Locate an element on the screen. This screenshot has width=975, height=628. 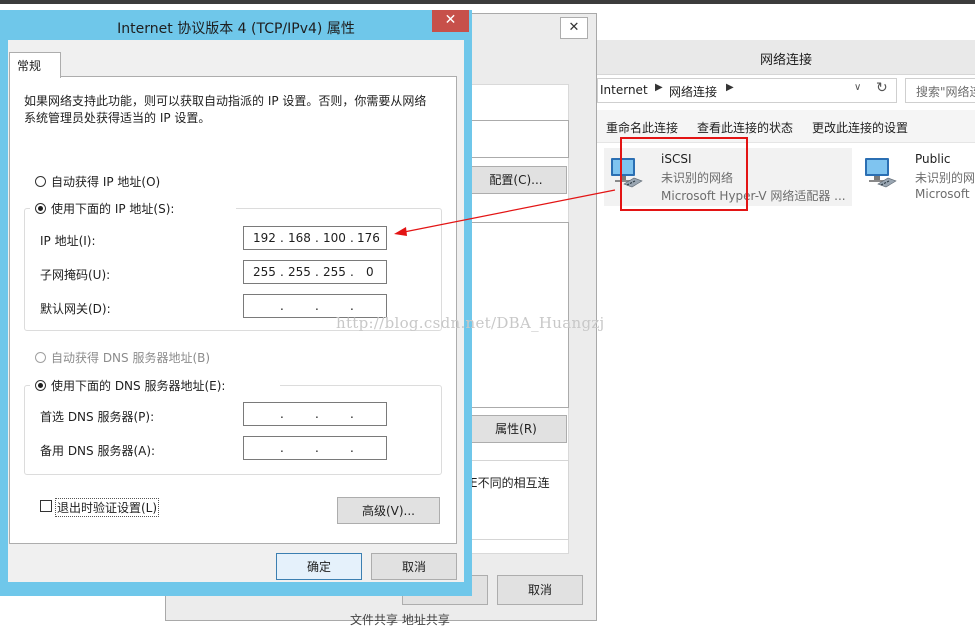
manual-dns-label: 使用下面的 DNS 服务器地址(E): is located at coordinates (138, 385).